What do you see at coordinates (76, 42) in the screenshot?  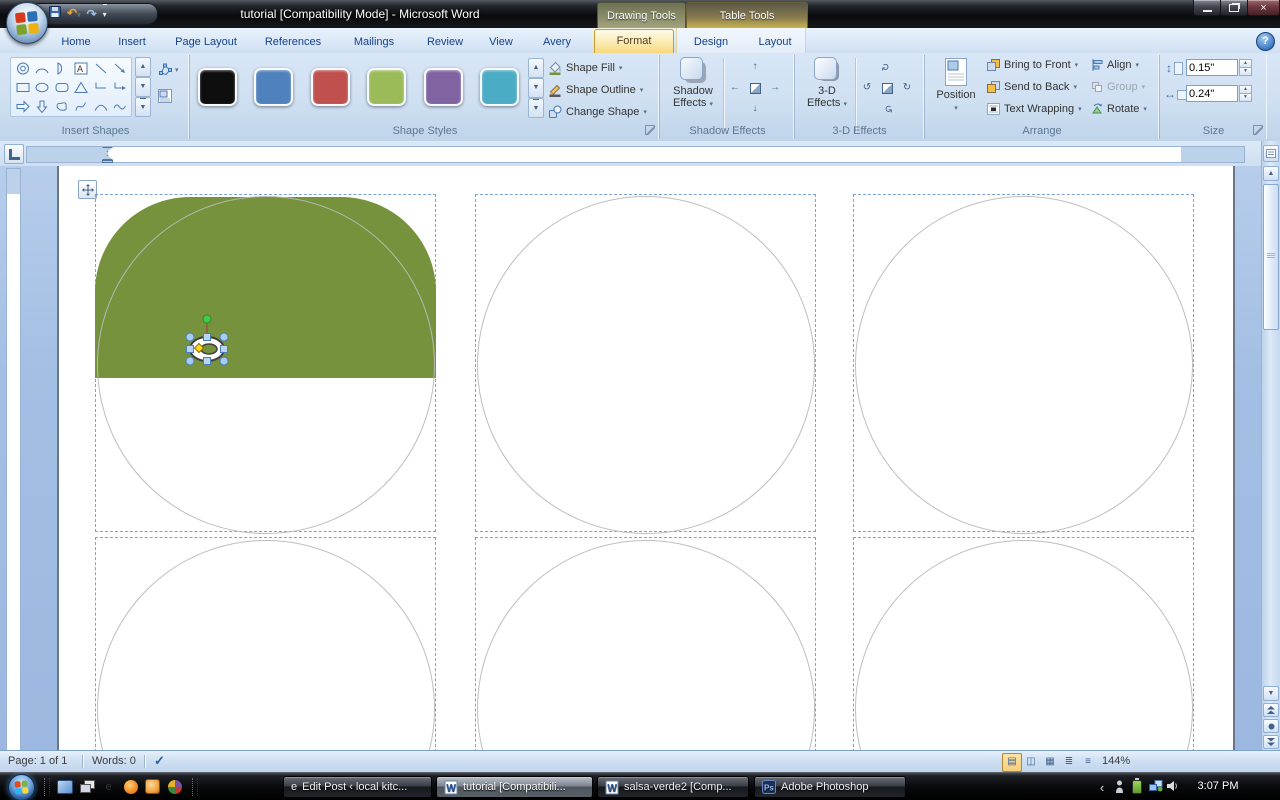 I see `tab-home: Home` at bounding box center [76, 42].